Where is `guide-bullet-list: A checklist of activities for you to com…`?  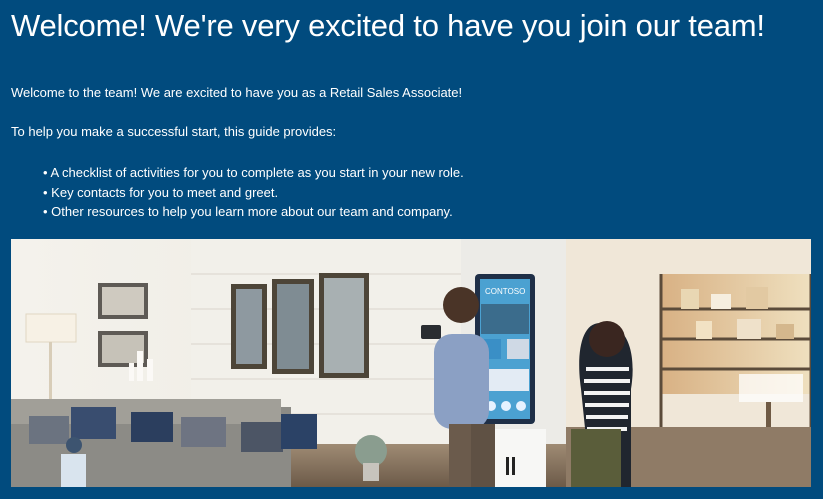
guide-bullet-list: A checklist of activities for you to com… is located at coordinates (253, 192).